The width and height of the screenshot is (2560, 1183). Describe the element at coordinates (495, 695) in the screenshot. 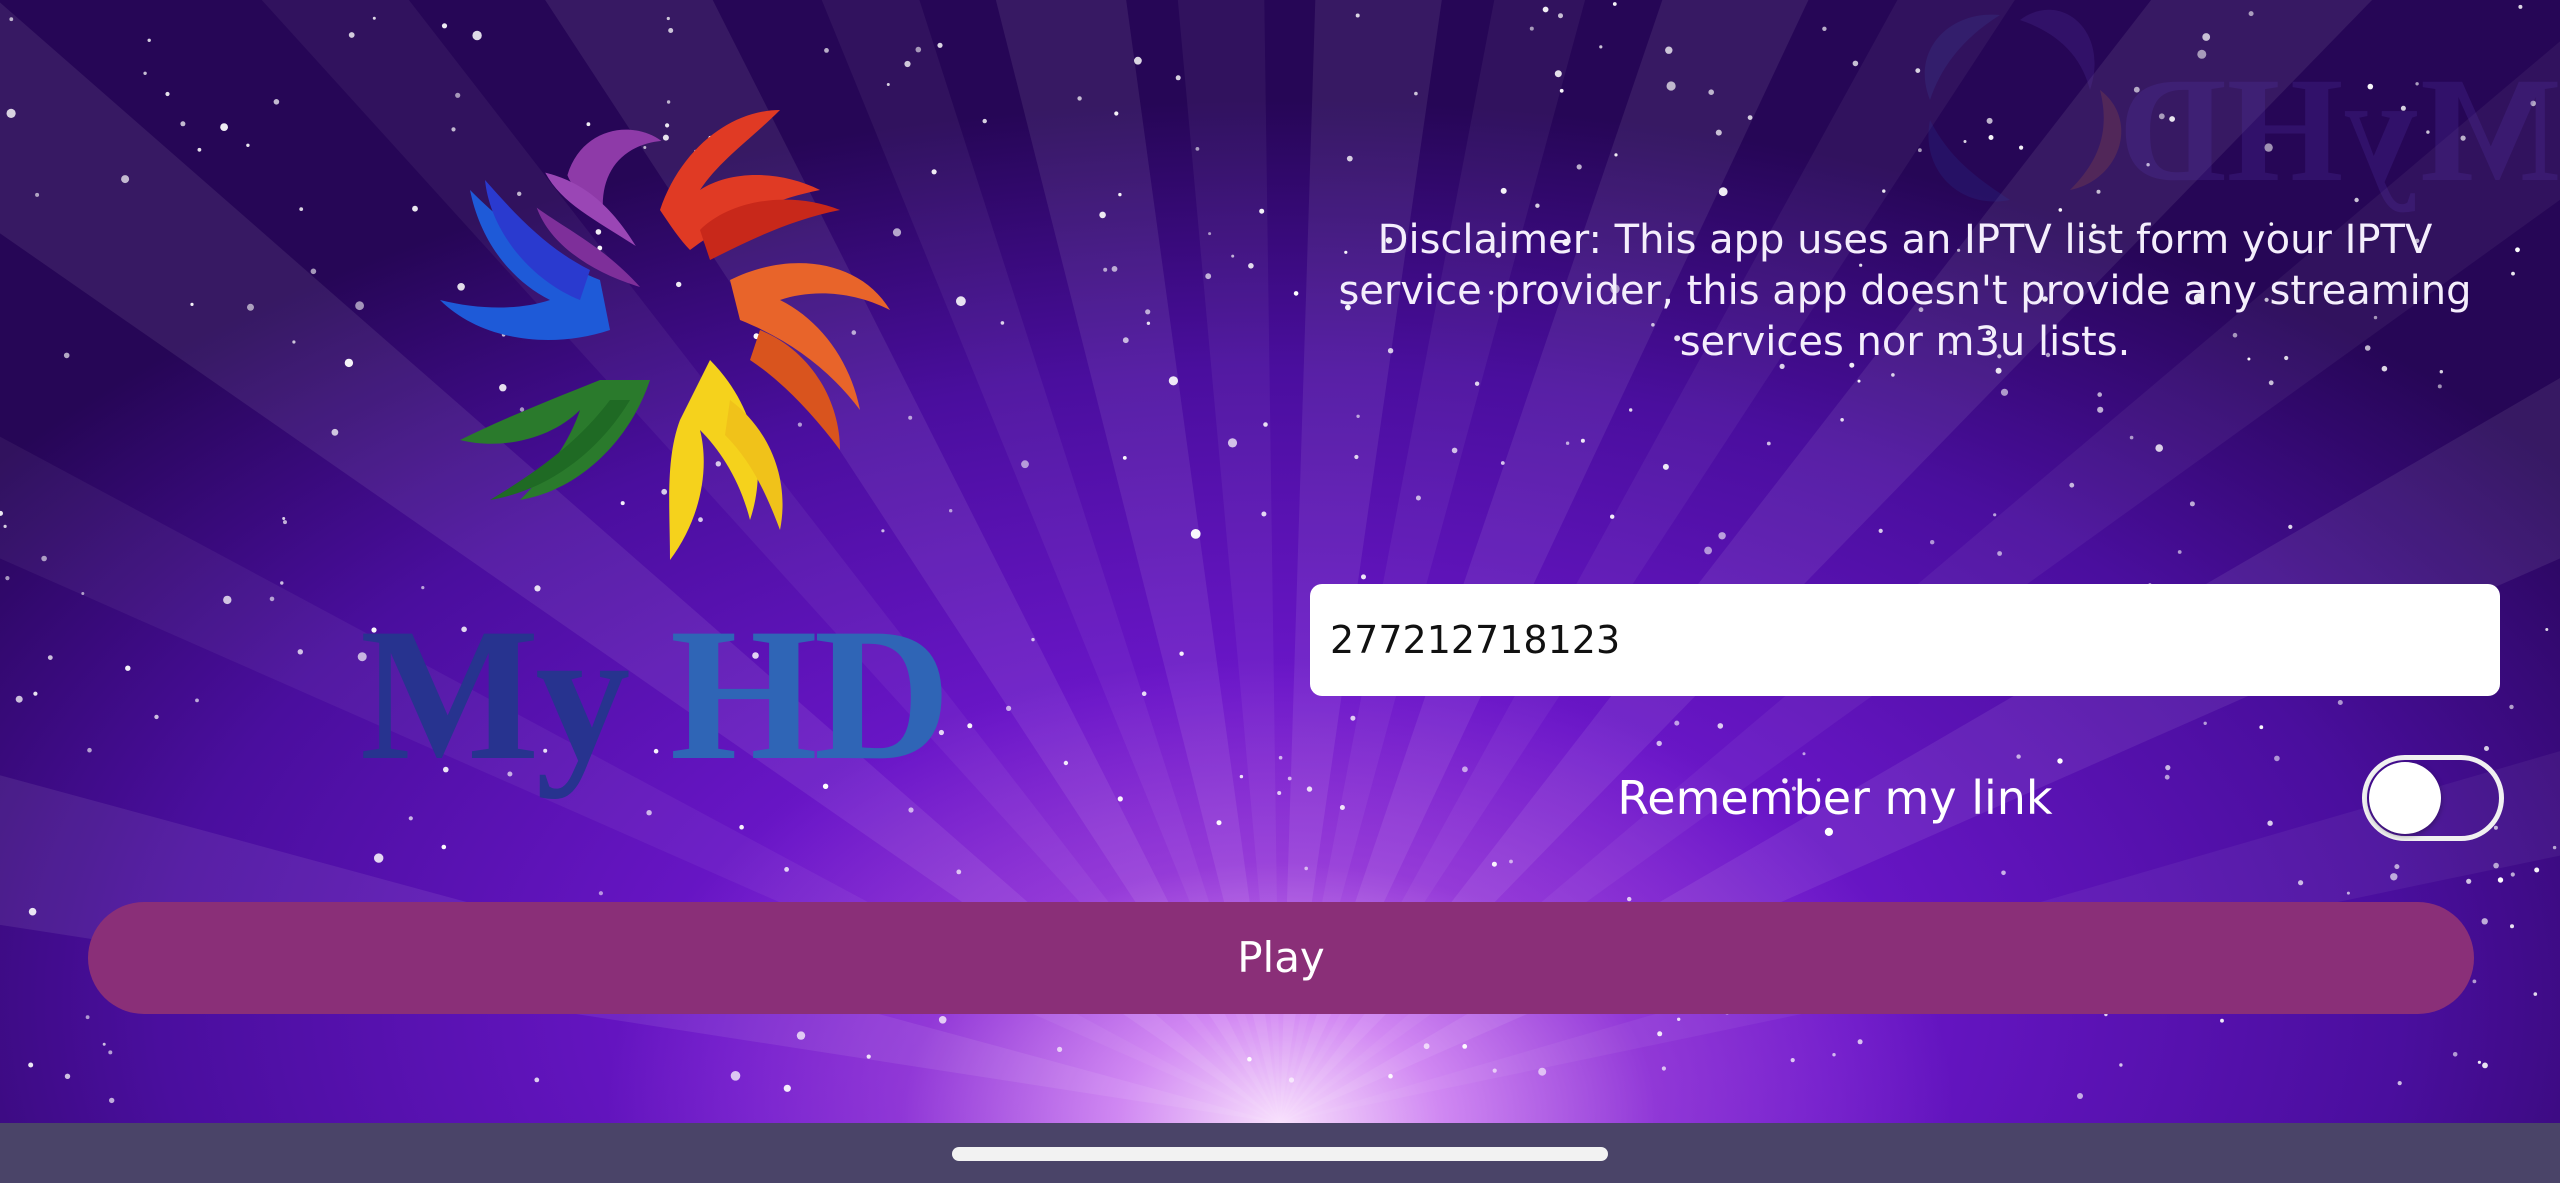

I see `logo-my-text: My` at that location.